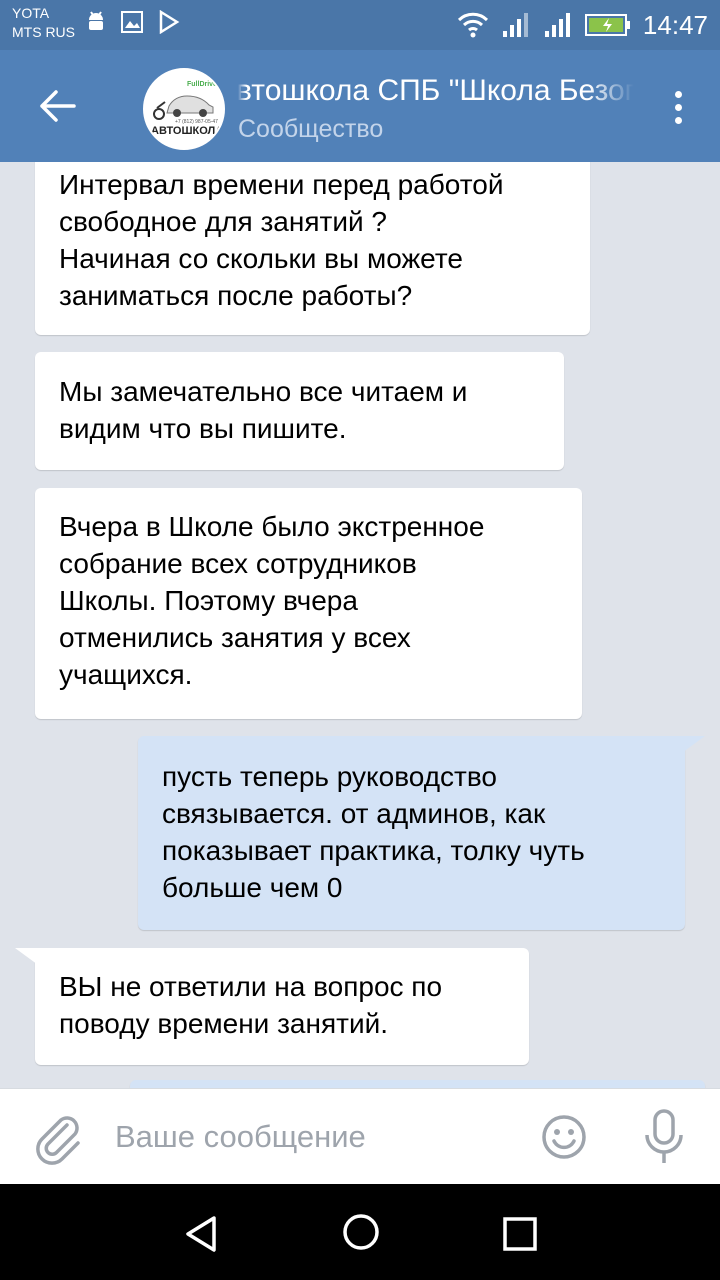  I want to click on chat-title-text: Автошкола СПБ "Школа Безопасности", so click(436, 90).